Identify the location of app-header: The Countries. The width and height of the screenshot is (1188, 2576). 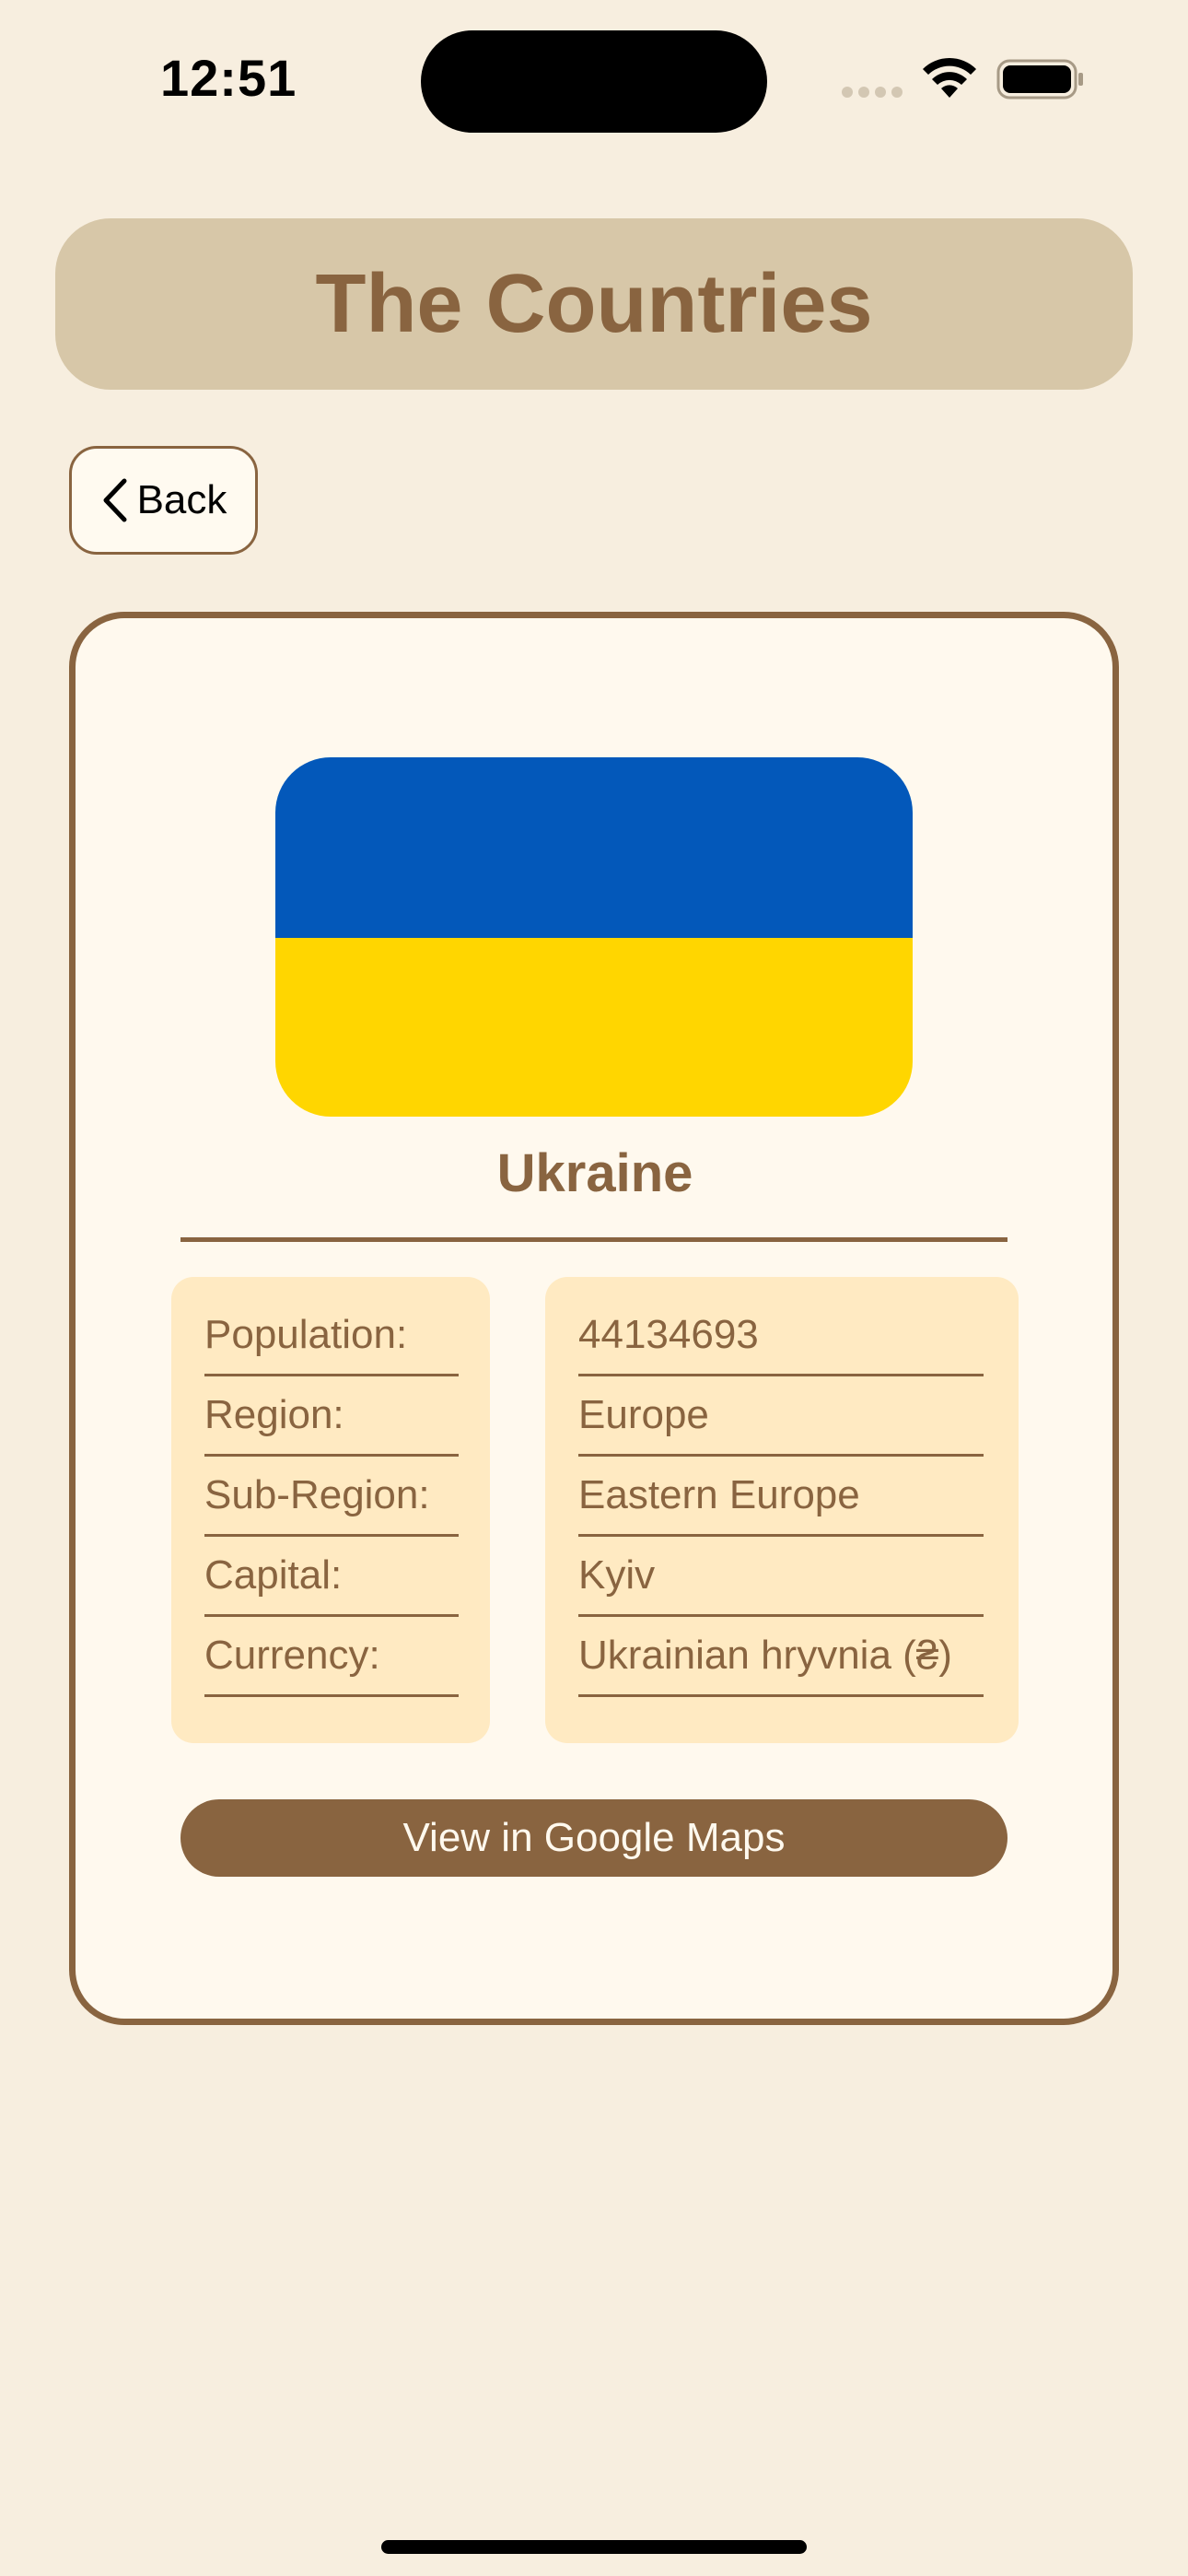
(594, 304).